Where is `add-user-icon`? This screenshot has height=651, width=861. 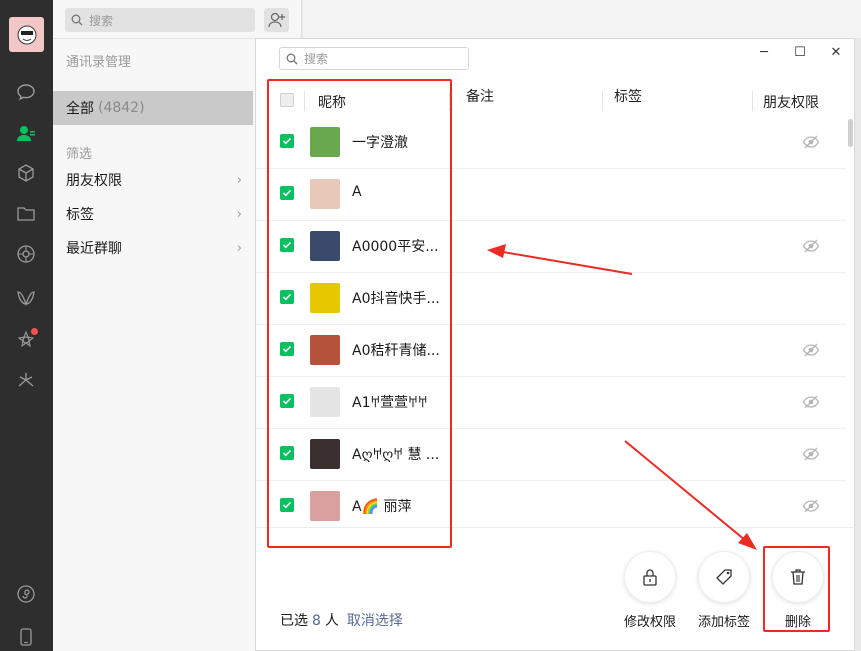
add-user-icon is located at coordinates (276, 20).